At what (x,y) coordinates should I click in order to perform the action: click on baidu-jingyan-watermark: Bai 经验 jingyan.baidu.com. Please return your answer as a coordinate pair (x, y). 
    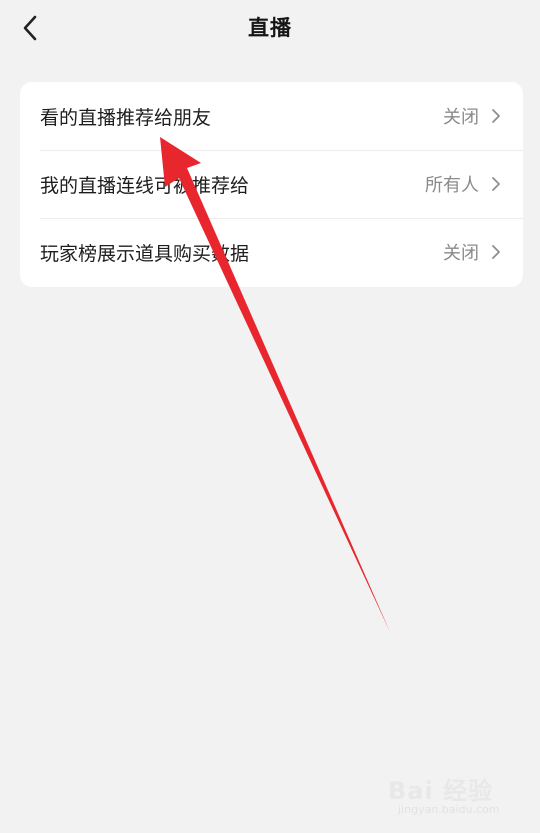
    Looking at the image, I should click on (448, 791).